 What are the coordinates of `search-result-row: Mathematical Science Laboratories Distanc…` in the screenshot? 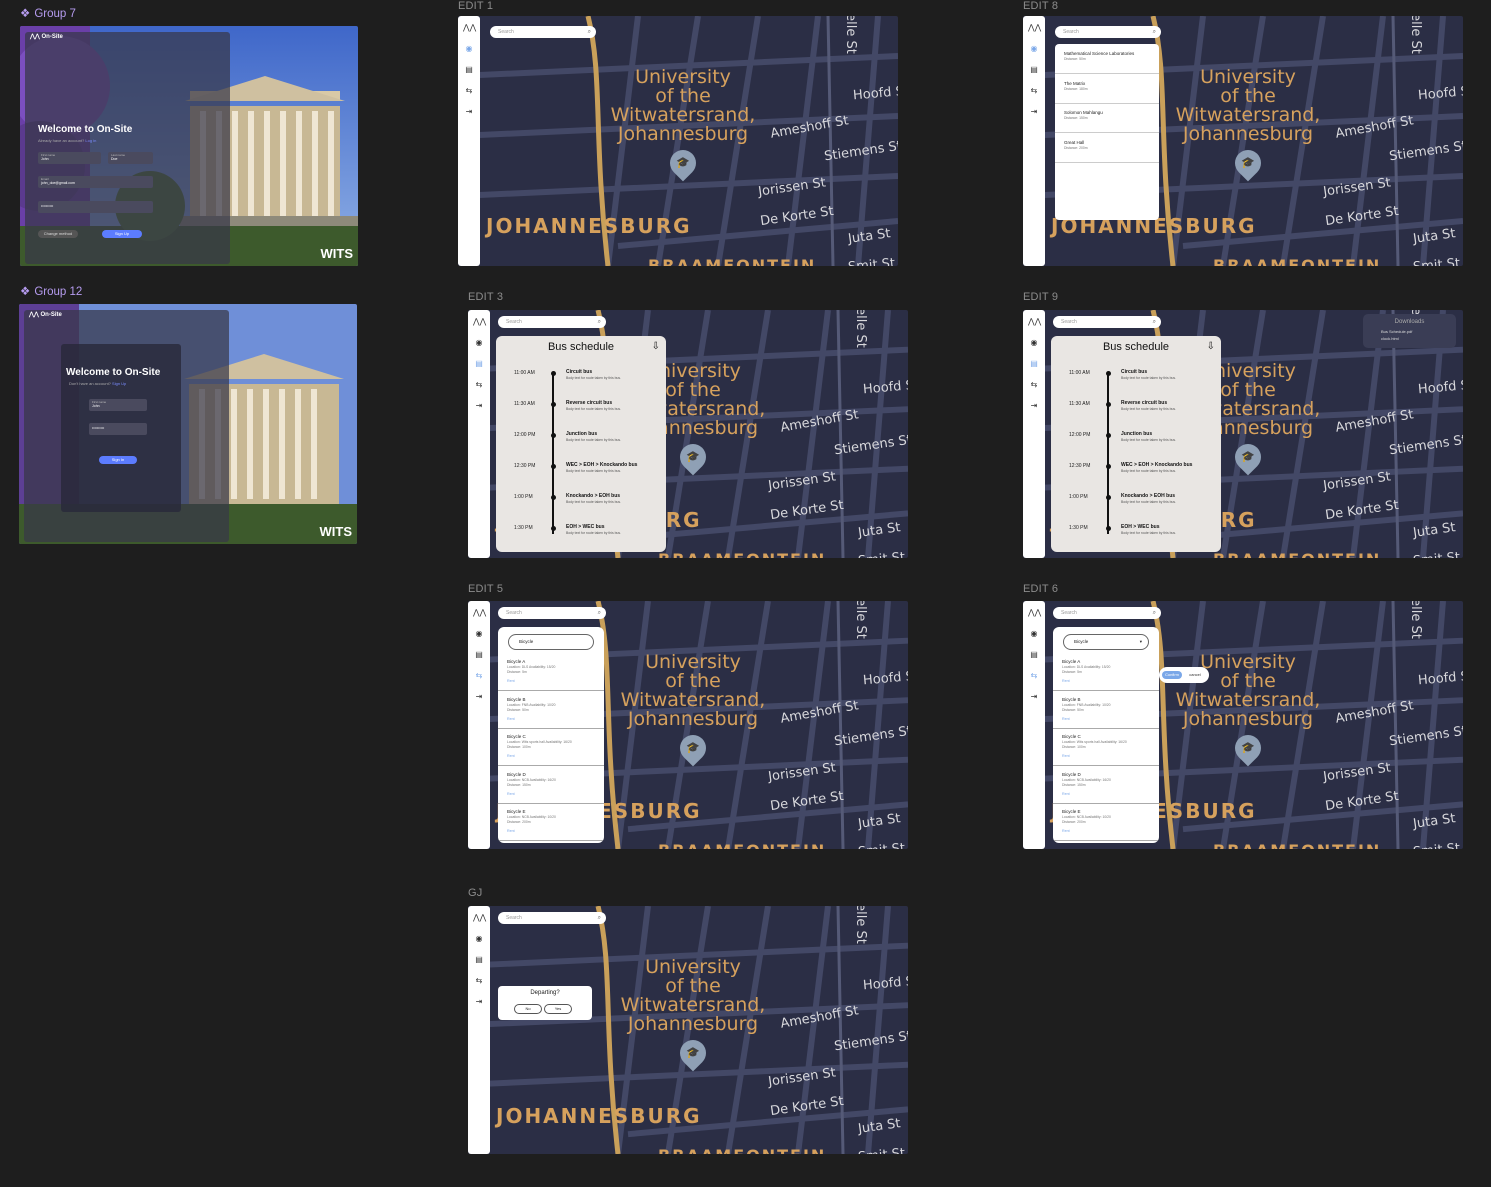 It's located at (1107, 59).